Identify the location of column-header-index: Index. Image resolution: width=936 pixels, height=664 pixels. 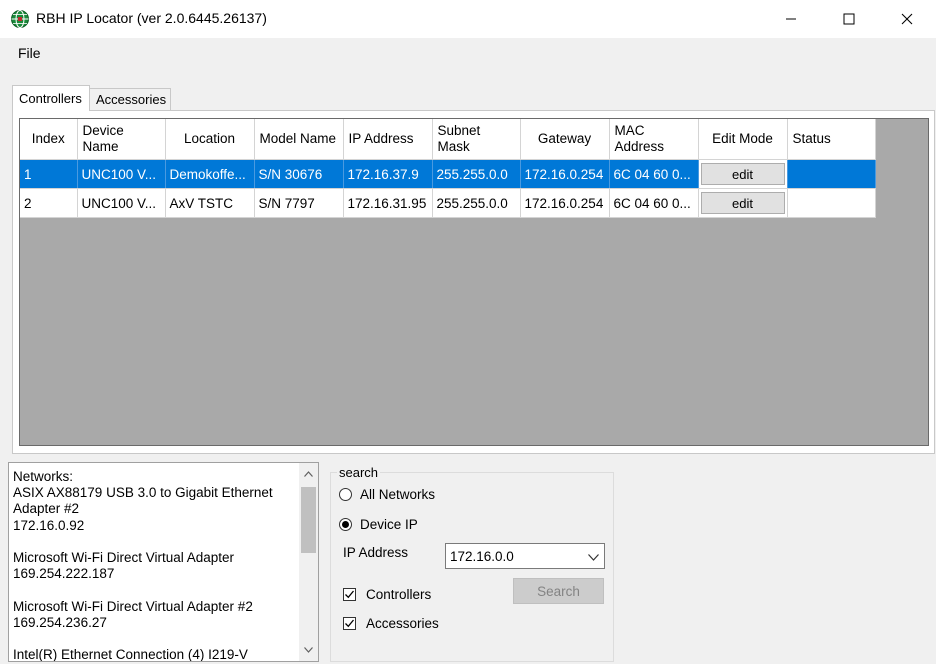
(49, 139).